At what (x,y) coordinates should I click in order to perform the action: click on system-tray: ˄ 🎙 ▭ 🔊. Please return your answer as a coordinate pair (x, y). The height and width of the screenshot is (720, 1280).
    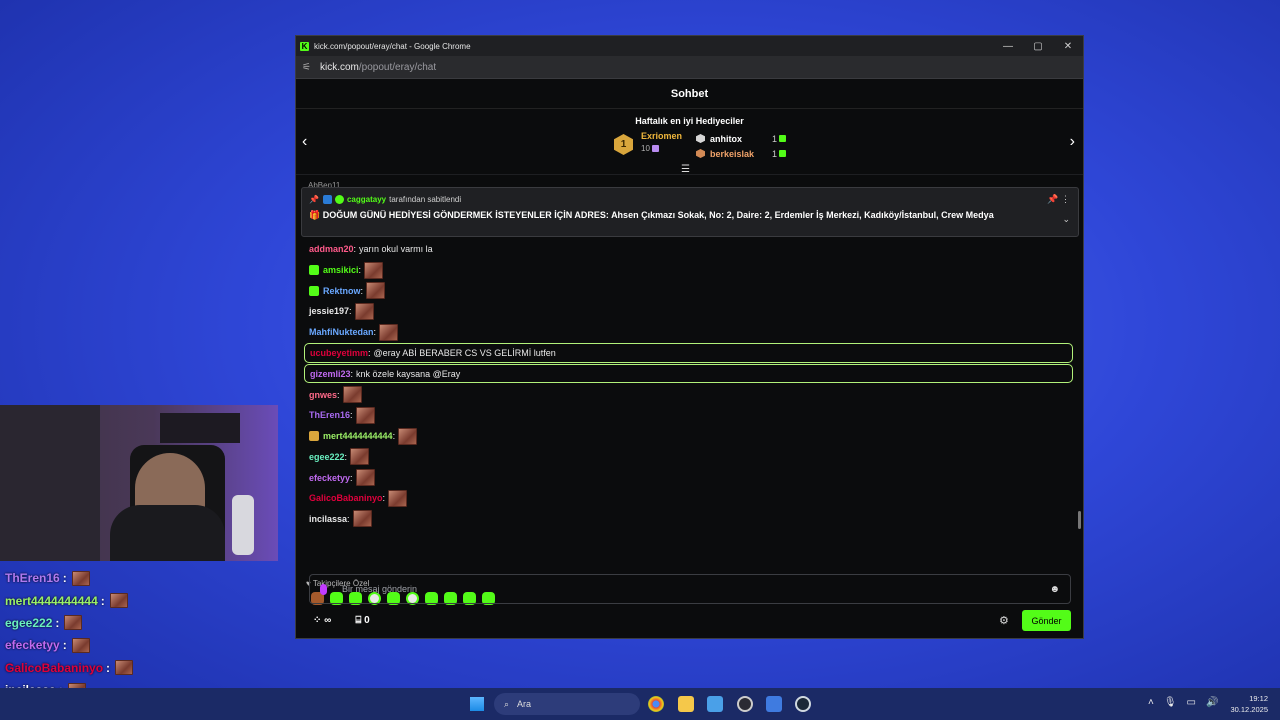
    Looking at the image, I should click on (1183, 702).